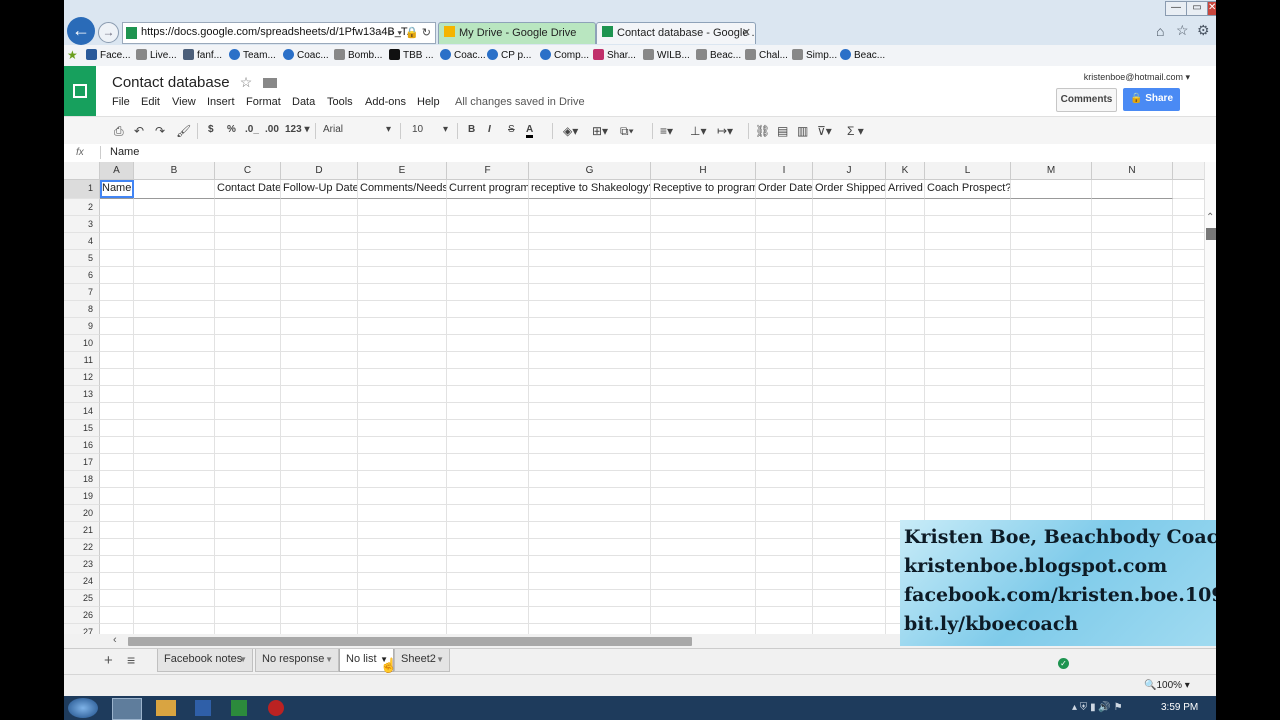 The image size is (1280, 720). What do you see at coordinates (82, 428) in the screenshot?
I see `row-header: 15` at bounding box center [82, 428].